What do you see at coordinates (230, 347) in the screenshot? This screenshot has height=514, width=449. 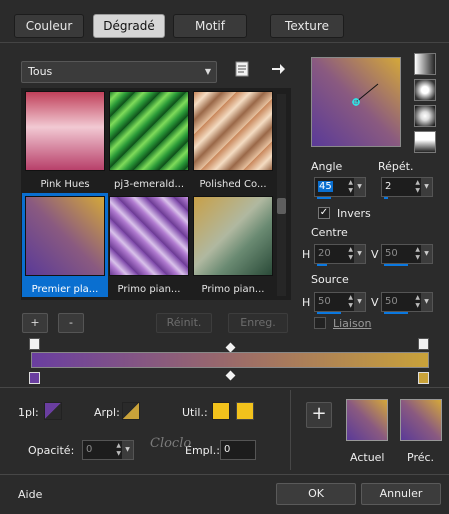 I see `midpoint-marker-top` at bounding box center [230, 347].